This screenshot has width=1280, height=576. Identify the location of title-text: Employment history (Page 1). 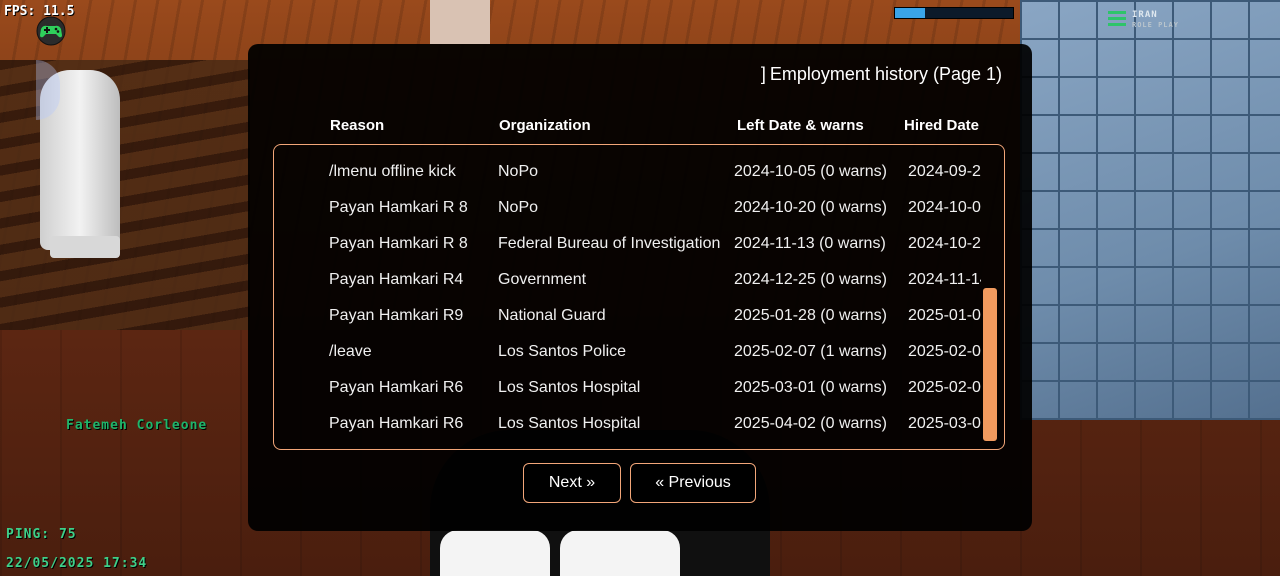
(885, 74).